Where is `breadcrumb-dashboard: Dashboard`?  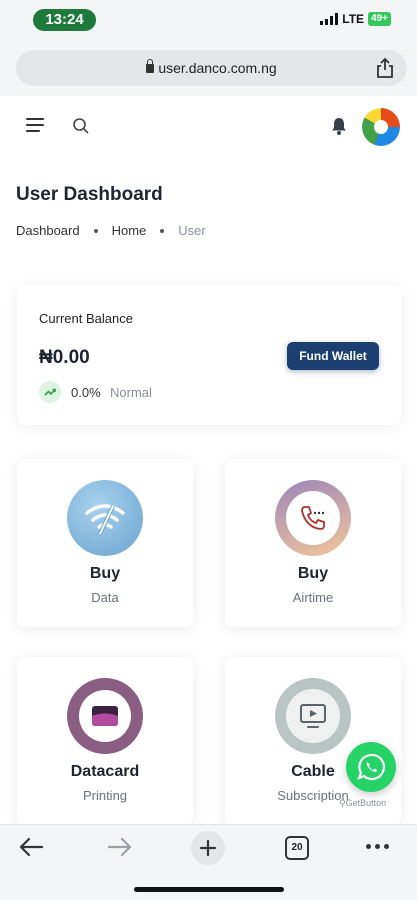
breadcrumb-dashboard: Dashboard is located at coordinates (48, 230).